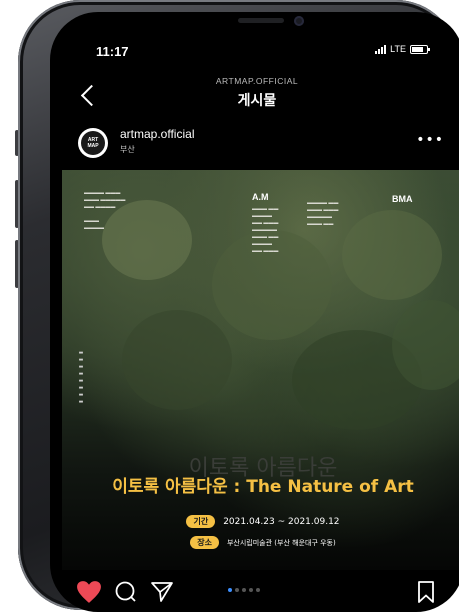 The height and width of the screenshot is (612, 459). Describe the element at coordinates (157, 134) in the screenshot. I see `username: artmap.official` at that location.